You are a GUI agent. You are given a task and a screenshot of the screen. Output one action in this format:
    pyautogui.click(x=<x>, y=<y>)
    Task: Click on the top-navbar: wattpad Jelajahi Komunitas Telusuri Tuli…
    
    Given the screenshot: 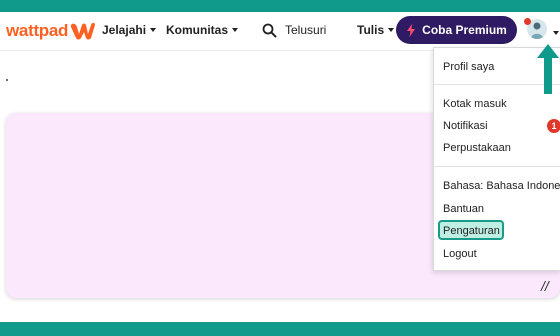 What is the action you would take?
    pyautogui.click(x=280, y=31)
    